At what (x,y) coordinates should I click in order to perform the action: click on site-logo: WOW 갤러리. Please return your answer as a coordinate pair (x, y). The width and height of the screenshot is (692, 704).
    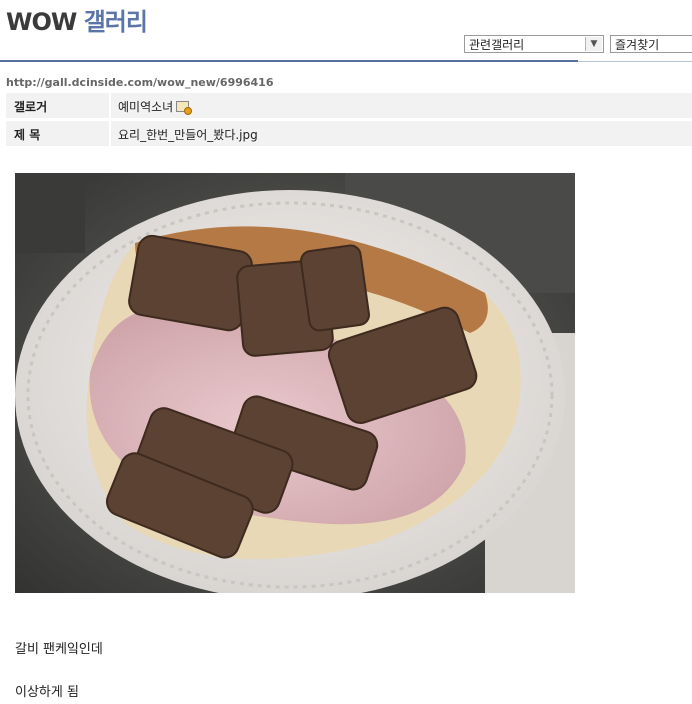
    Looking at the image, I should click on (77, 22).